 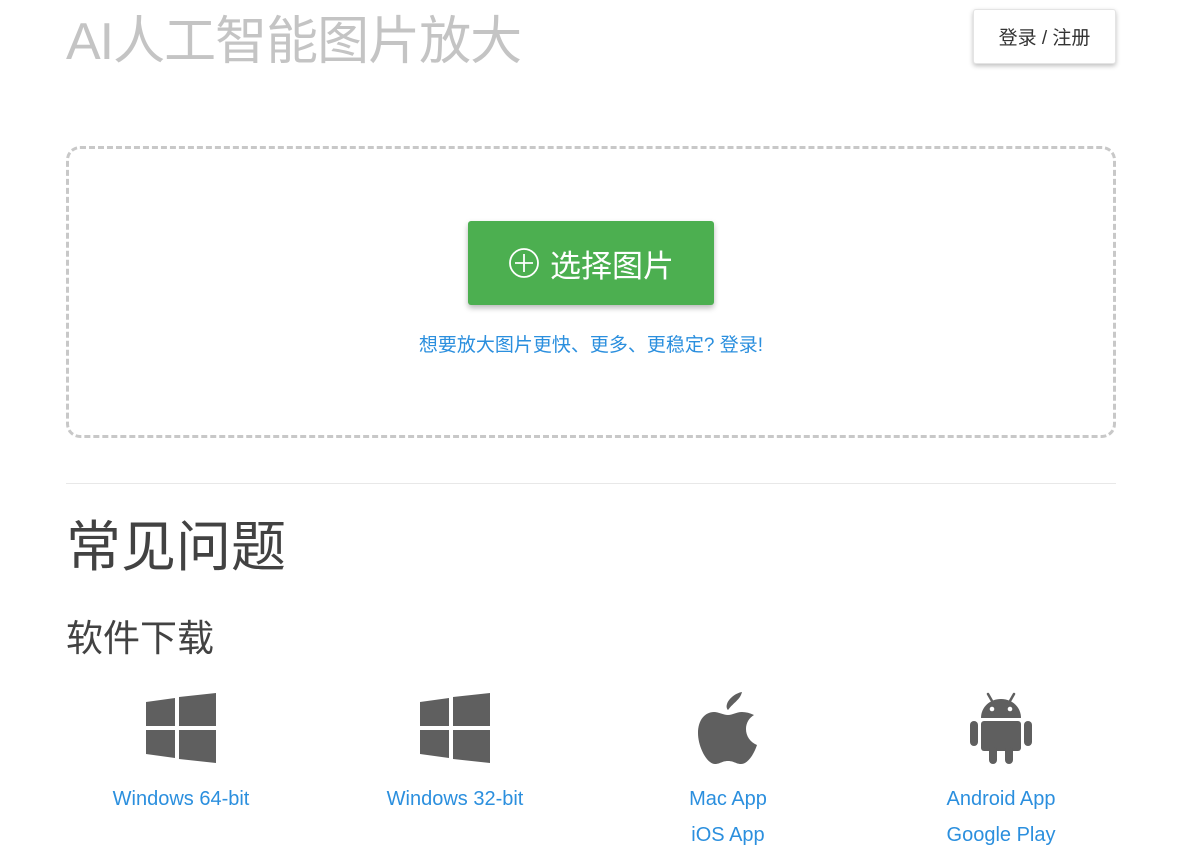 I want to click on download-item-apple, so click(x=728, y=728).